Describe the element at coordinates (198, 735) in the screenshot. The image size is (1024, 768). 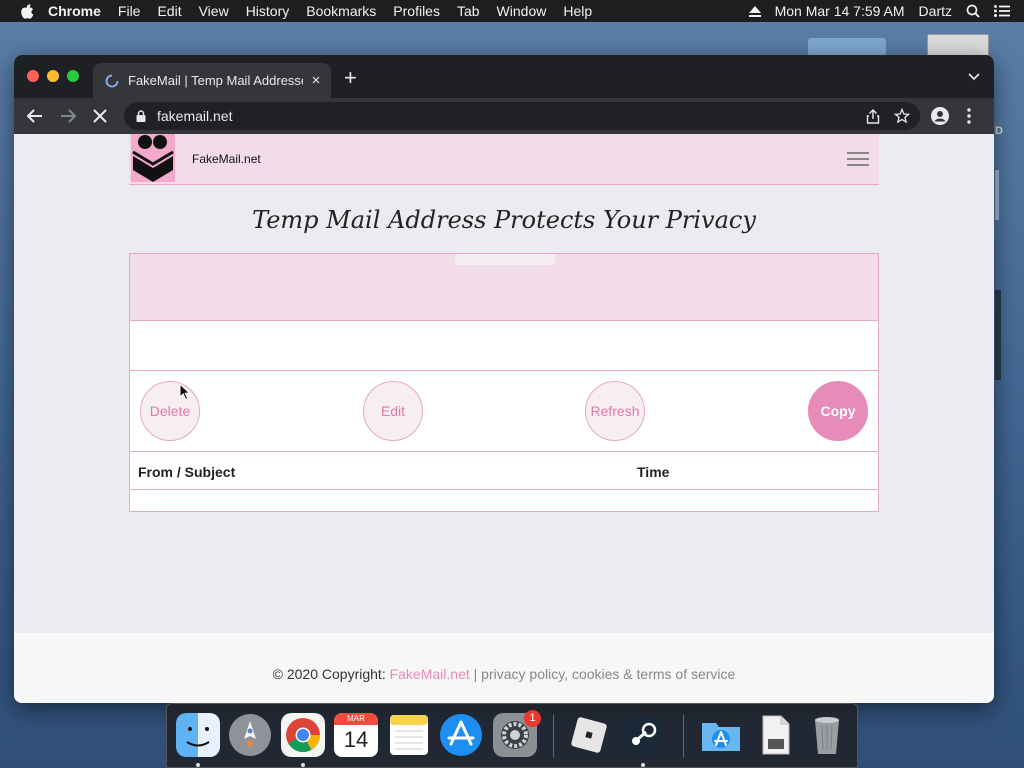
I see `finder-icon` at that location.